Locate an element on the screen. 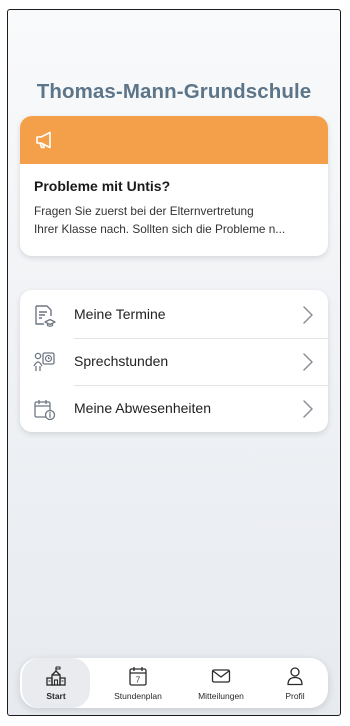 Image resolution: width=350 pixels, height=726 pixels. office-hours-icon is located at coordinates (44, 361).